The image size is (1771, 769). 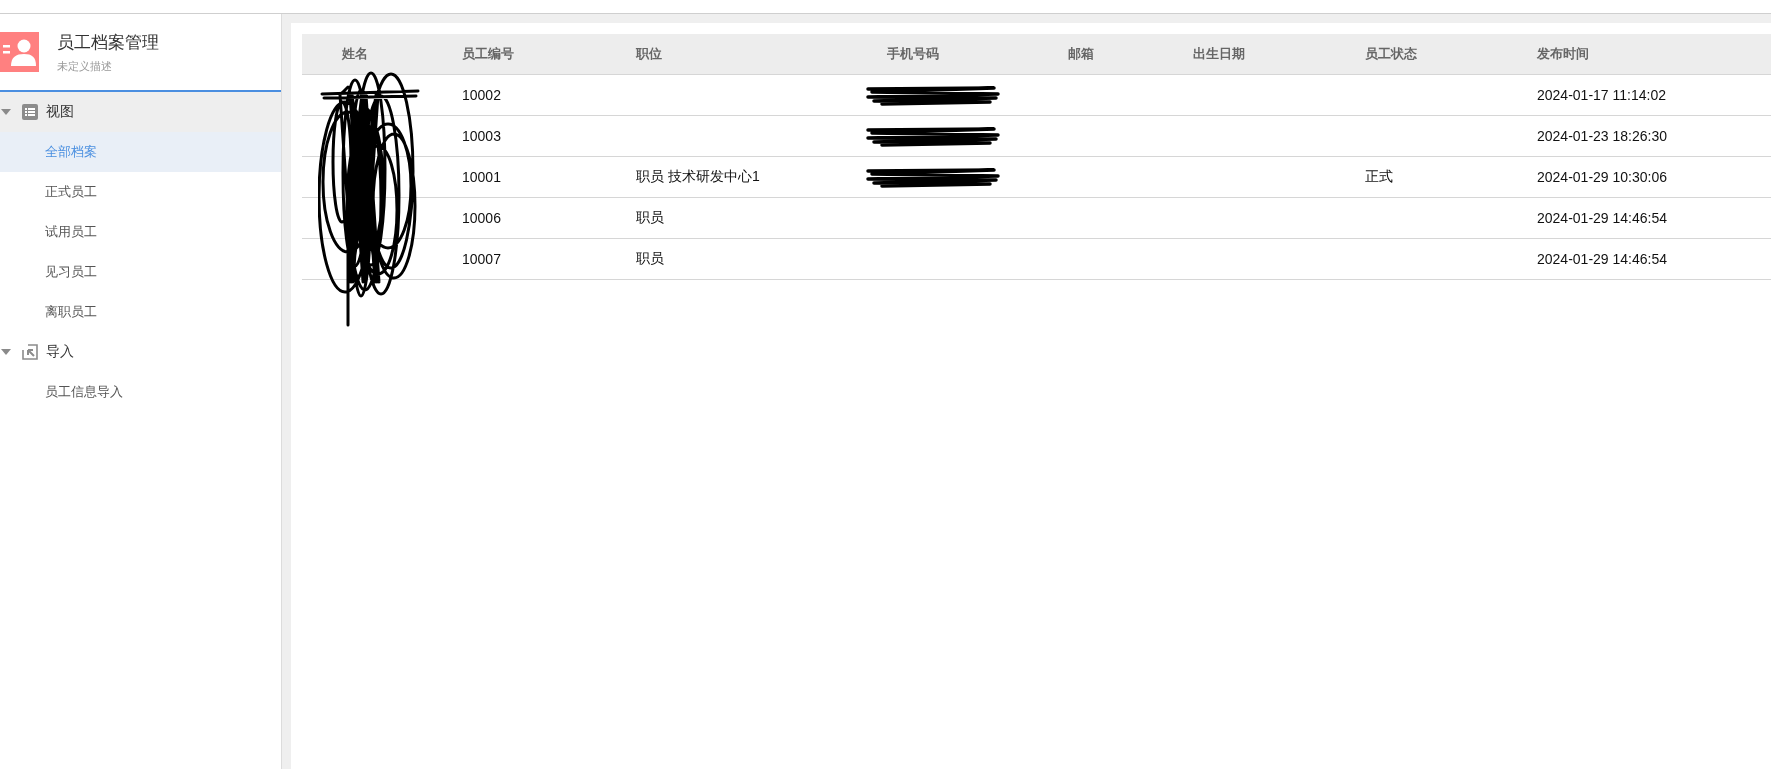 I want to click on table-cell: 10006, so click(x=481, y=218).